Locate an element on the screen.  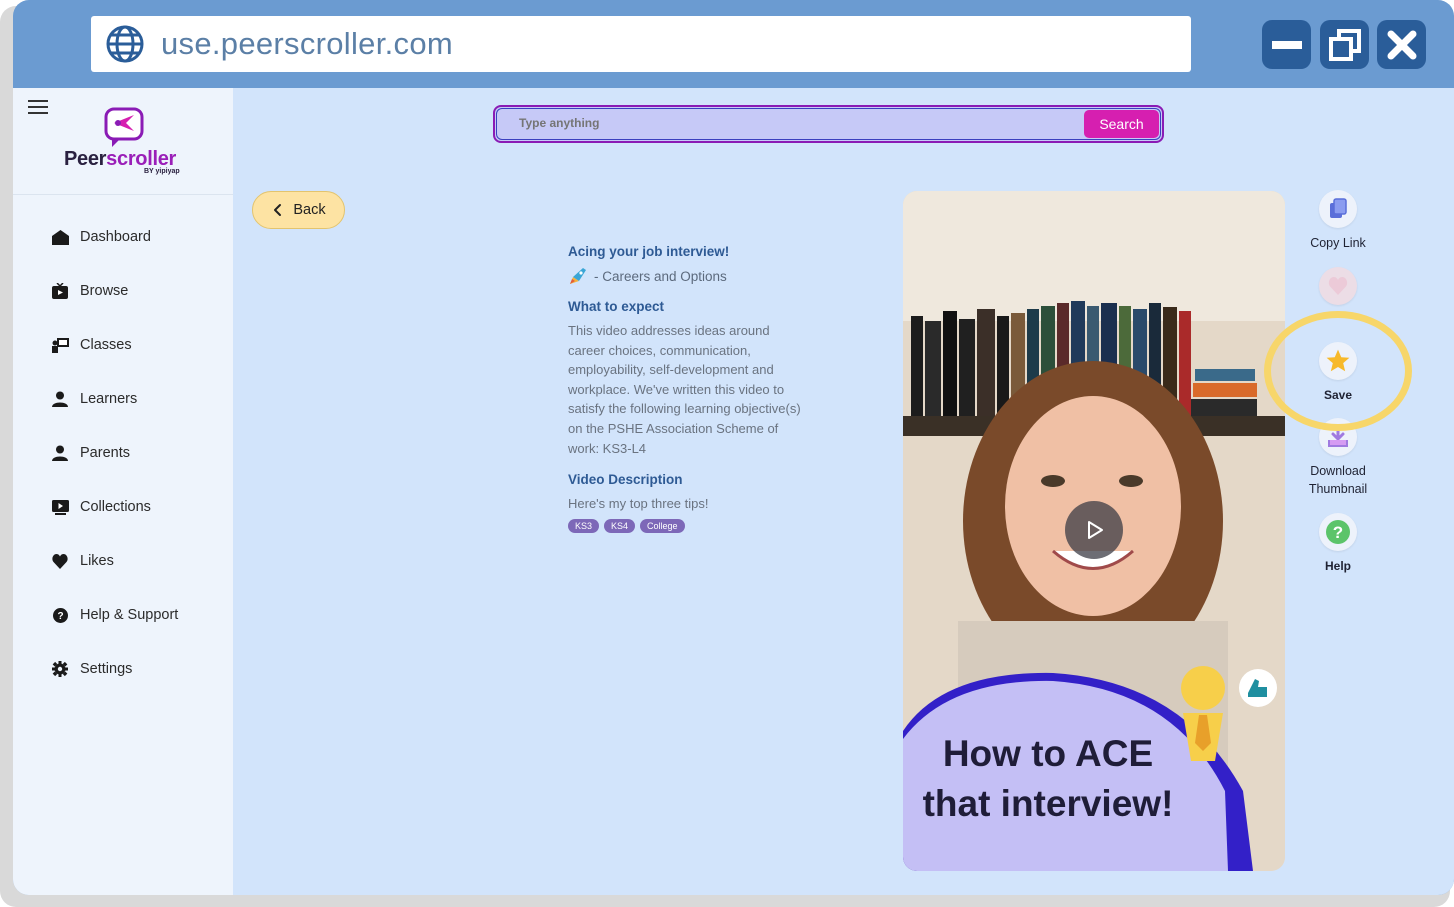
sidebar-divider is located at coordinates (123, 194).